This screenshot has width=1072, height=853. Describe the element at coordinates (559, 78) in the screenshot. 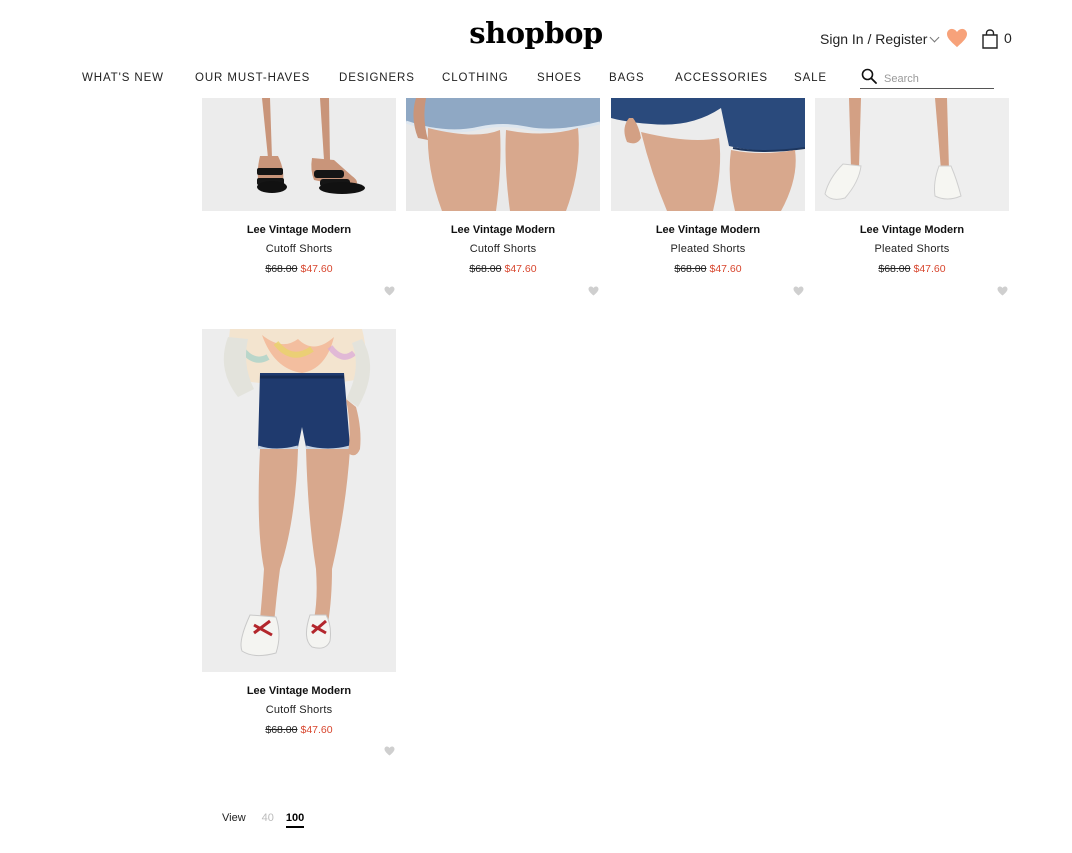

I see `nav-item-shoes: SHOES` at that location.